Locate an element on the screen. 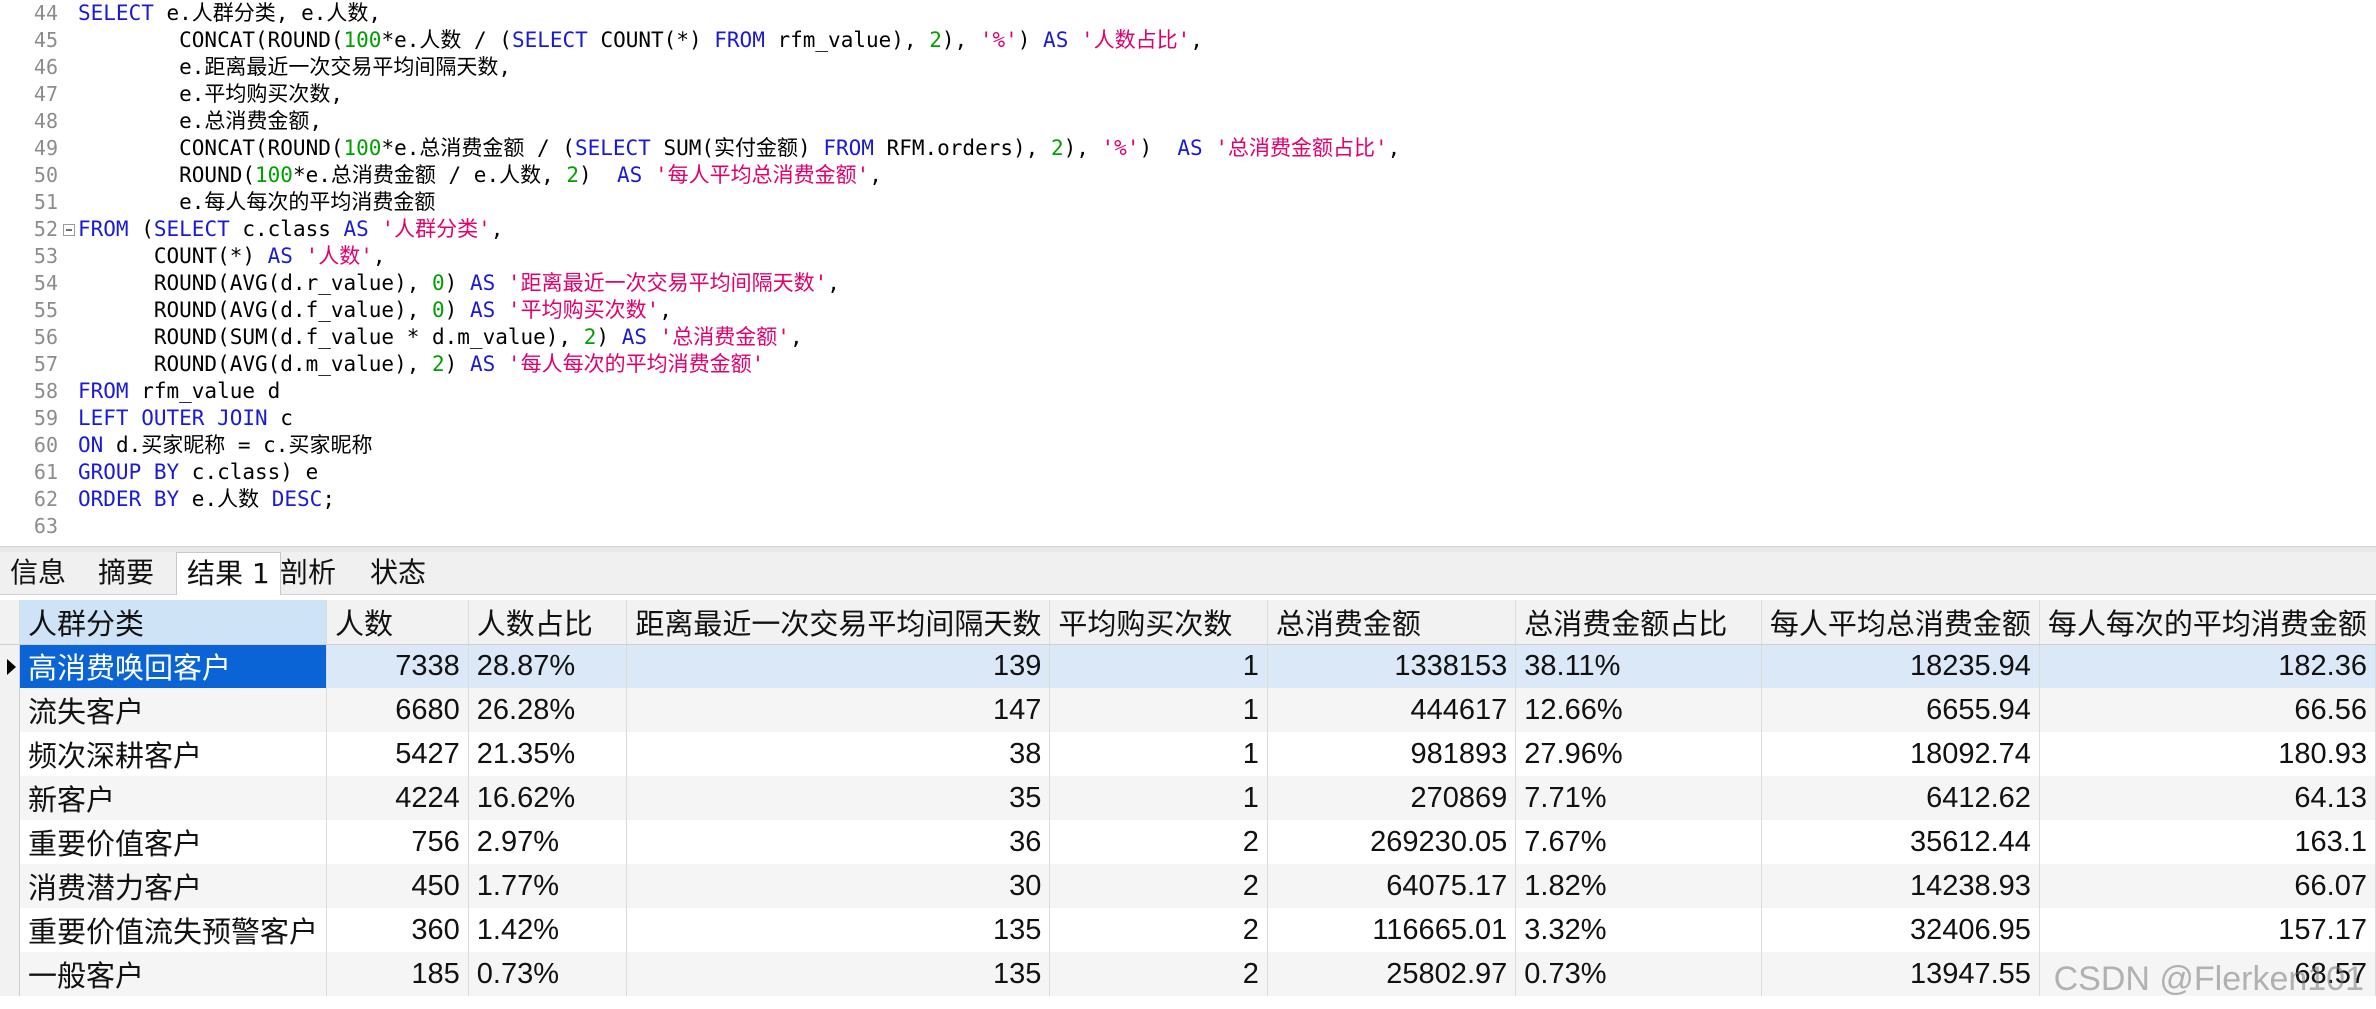  tab-result-1: 结果 1 is located at coordinates (228, 573).